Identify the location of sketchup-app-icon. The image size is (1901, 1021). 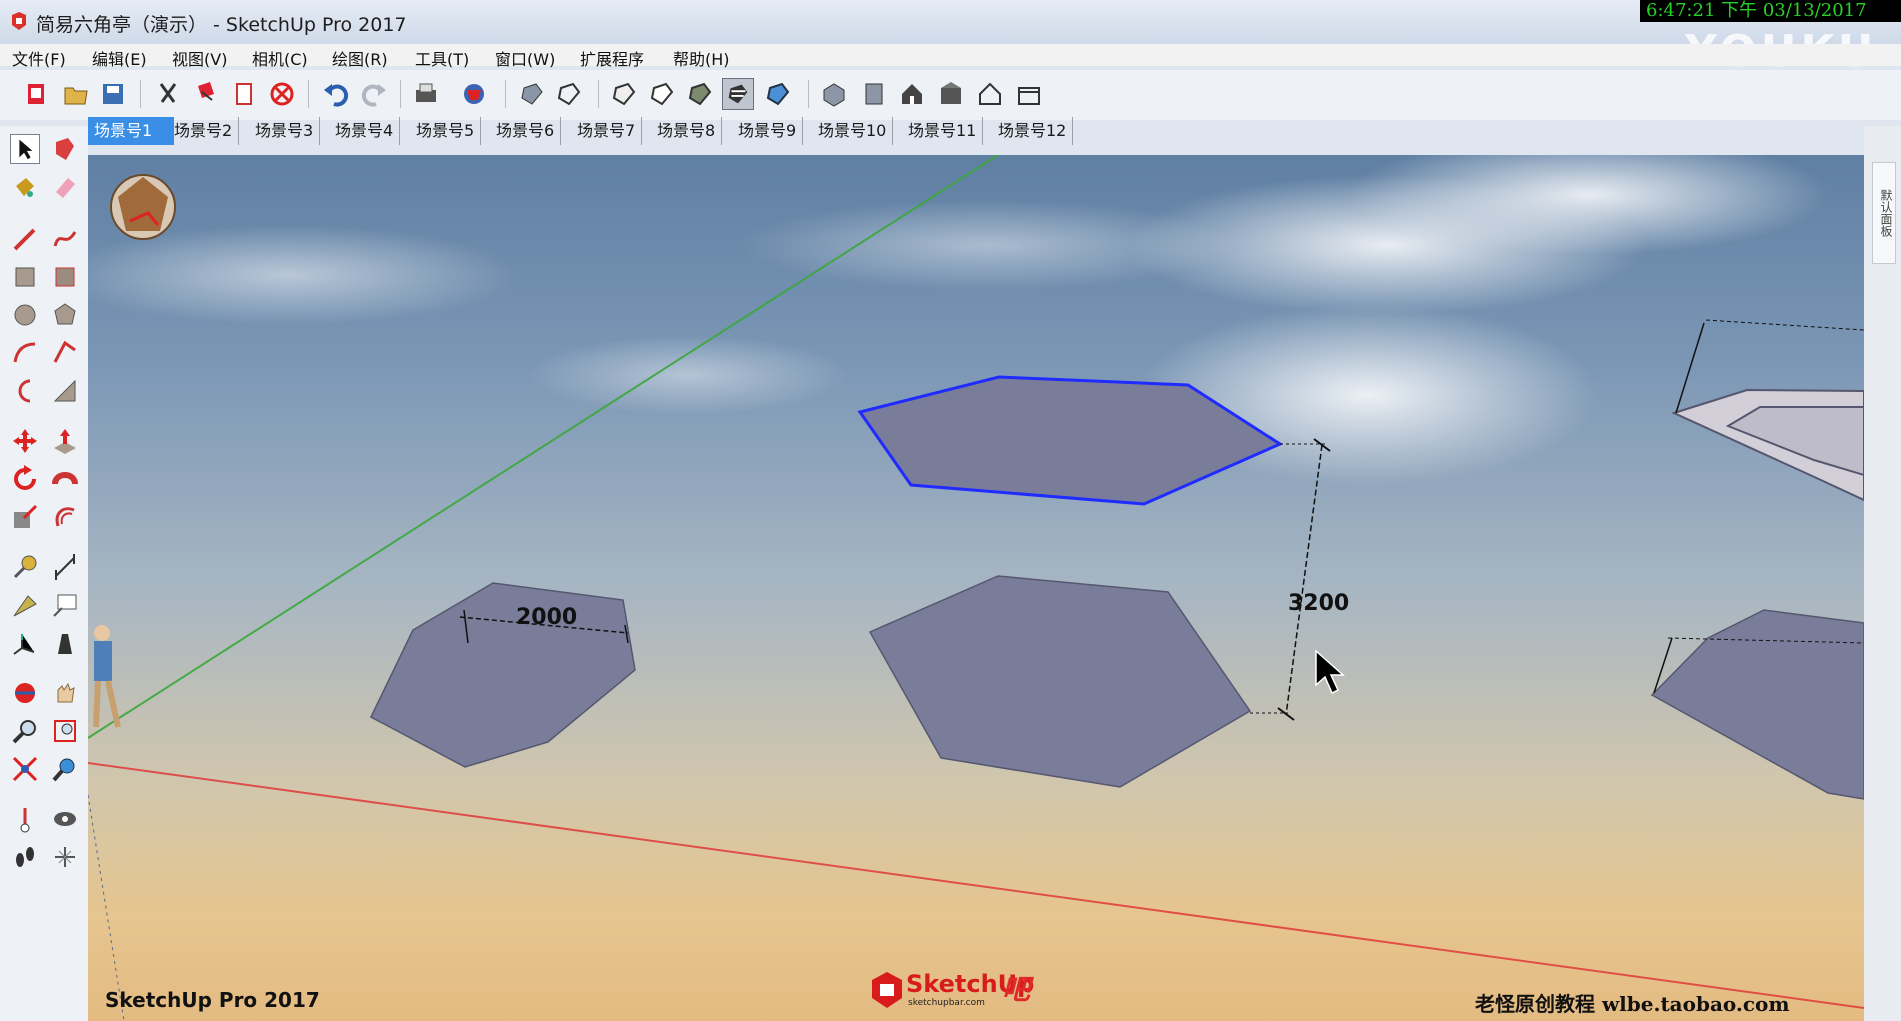
(19, 21).